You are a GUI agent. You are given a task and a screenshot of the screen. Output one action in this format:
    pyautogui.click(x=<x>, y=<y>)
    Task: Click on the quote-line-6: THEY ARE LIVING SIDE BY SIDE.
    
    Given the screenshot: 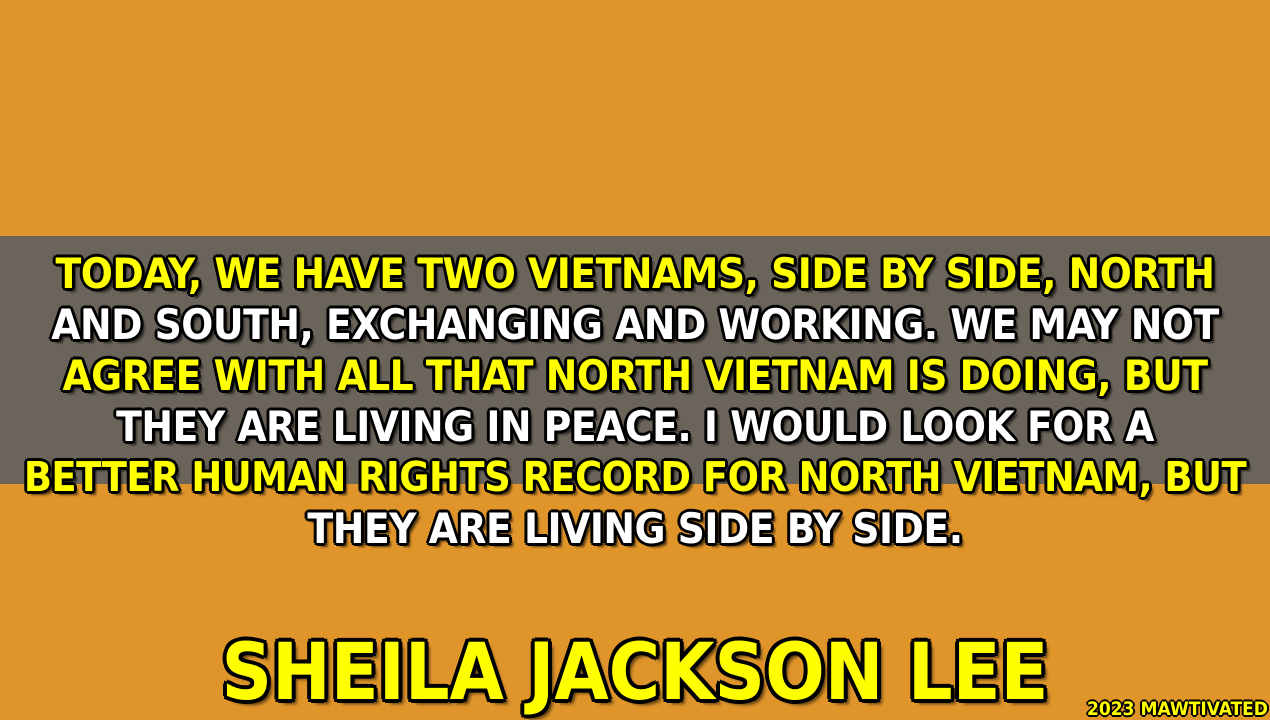 What is the action you would take?
    pyautogui.click(x=635, y=528)
    